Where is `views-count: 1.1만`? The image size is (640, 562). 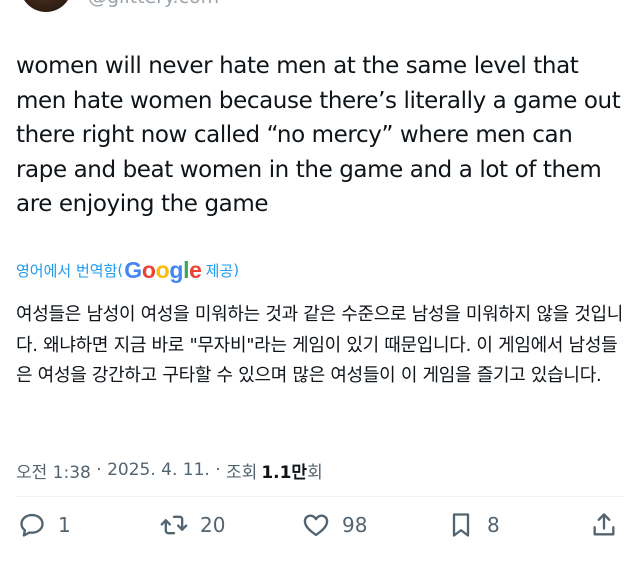 views-count: 1.1만 is located at coordinates (284, 470).